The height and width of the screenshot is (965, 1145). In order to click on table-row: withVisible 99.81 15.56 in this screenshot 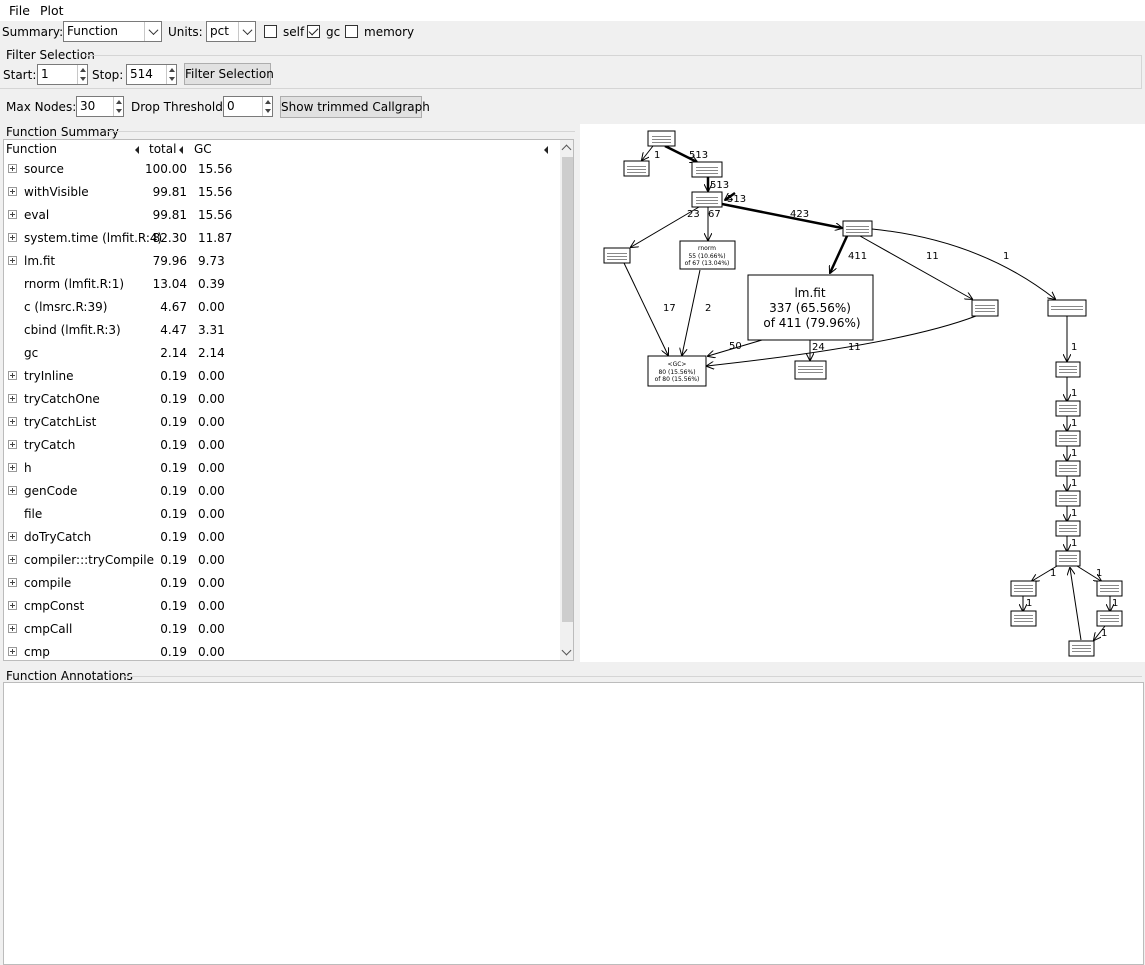, I will do `click(282, 193)`.